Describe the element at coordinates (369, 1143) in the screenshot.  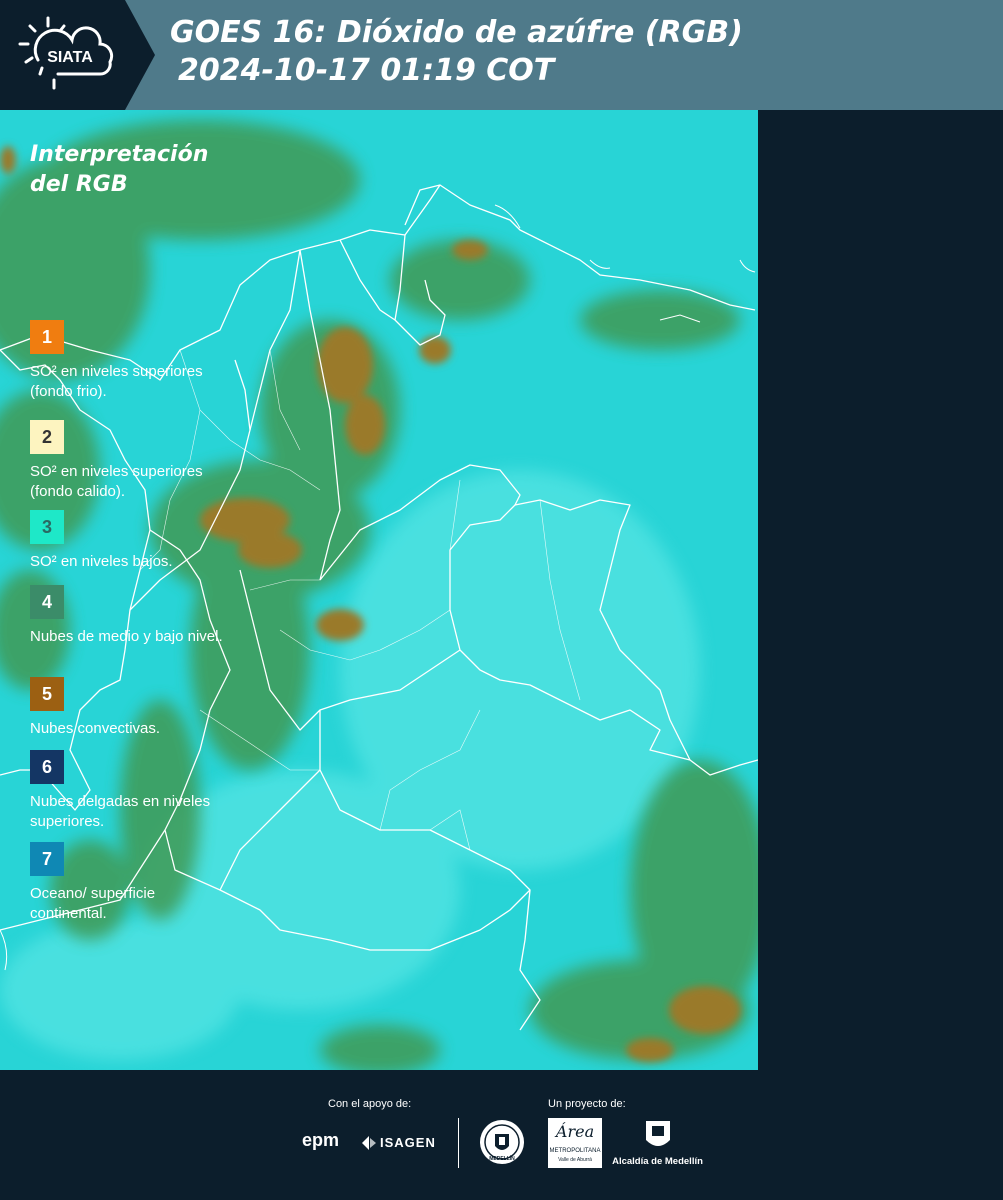
I see `isagen-mark-icon` at that location.